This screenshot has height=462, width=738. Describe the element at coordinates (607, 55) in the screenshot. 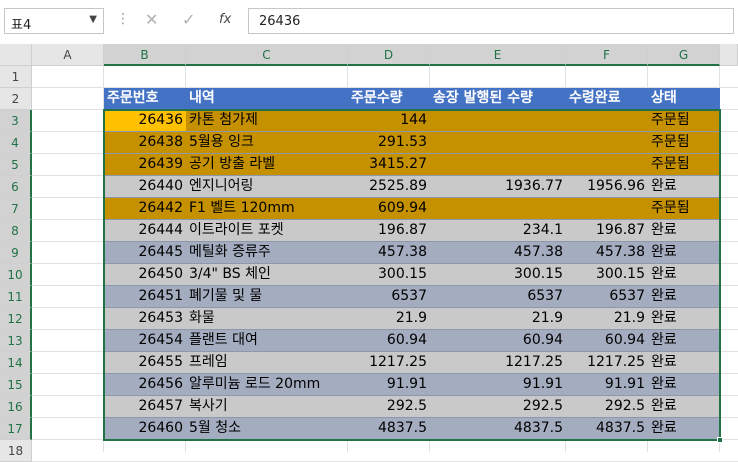

I see `column-header-f: F` at that location.